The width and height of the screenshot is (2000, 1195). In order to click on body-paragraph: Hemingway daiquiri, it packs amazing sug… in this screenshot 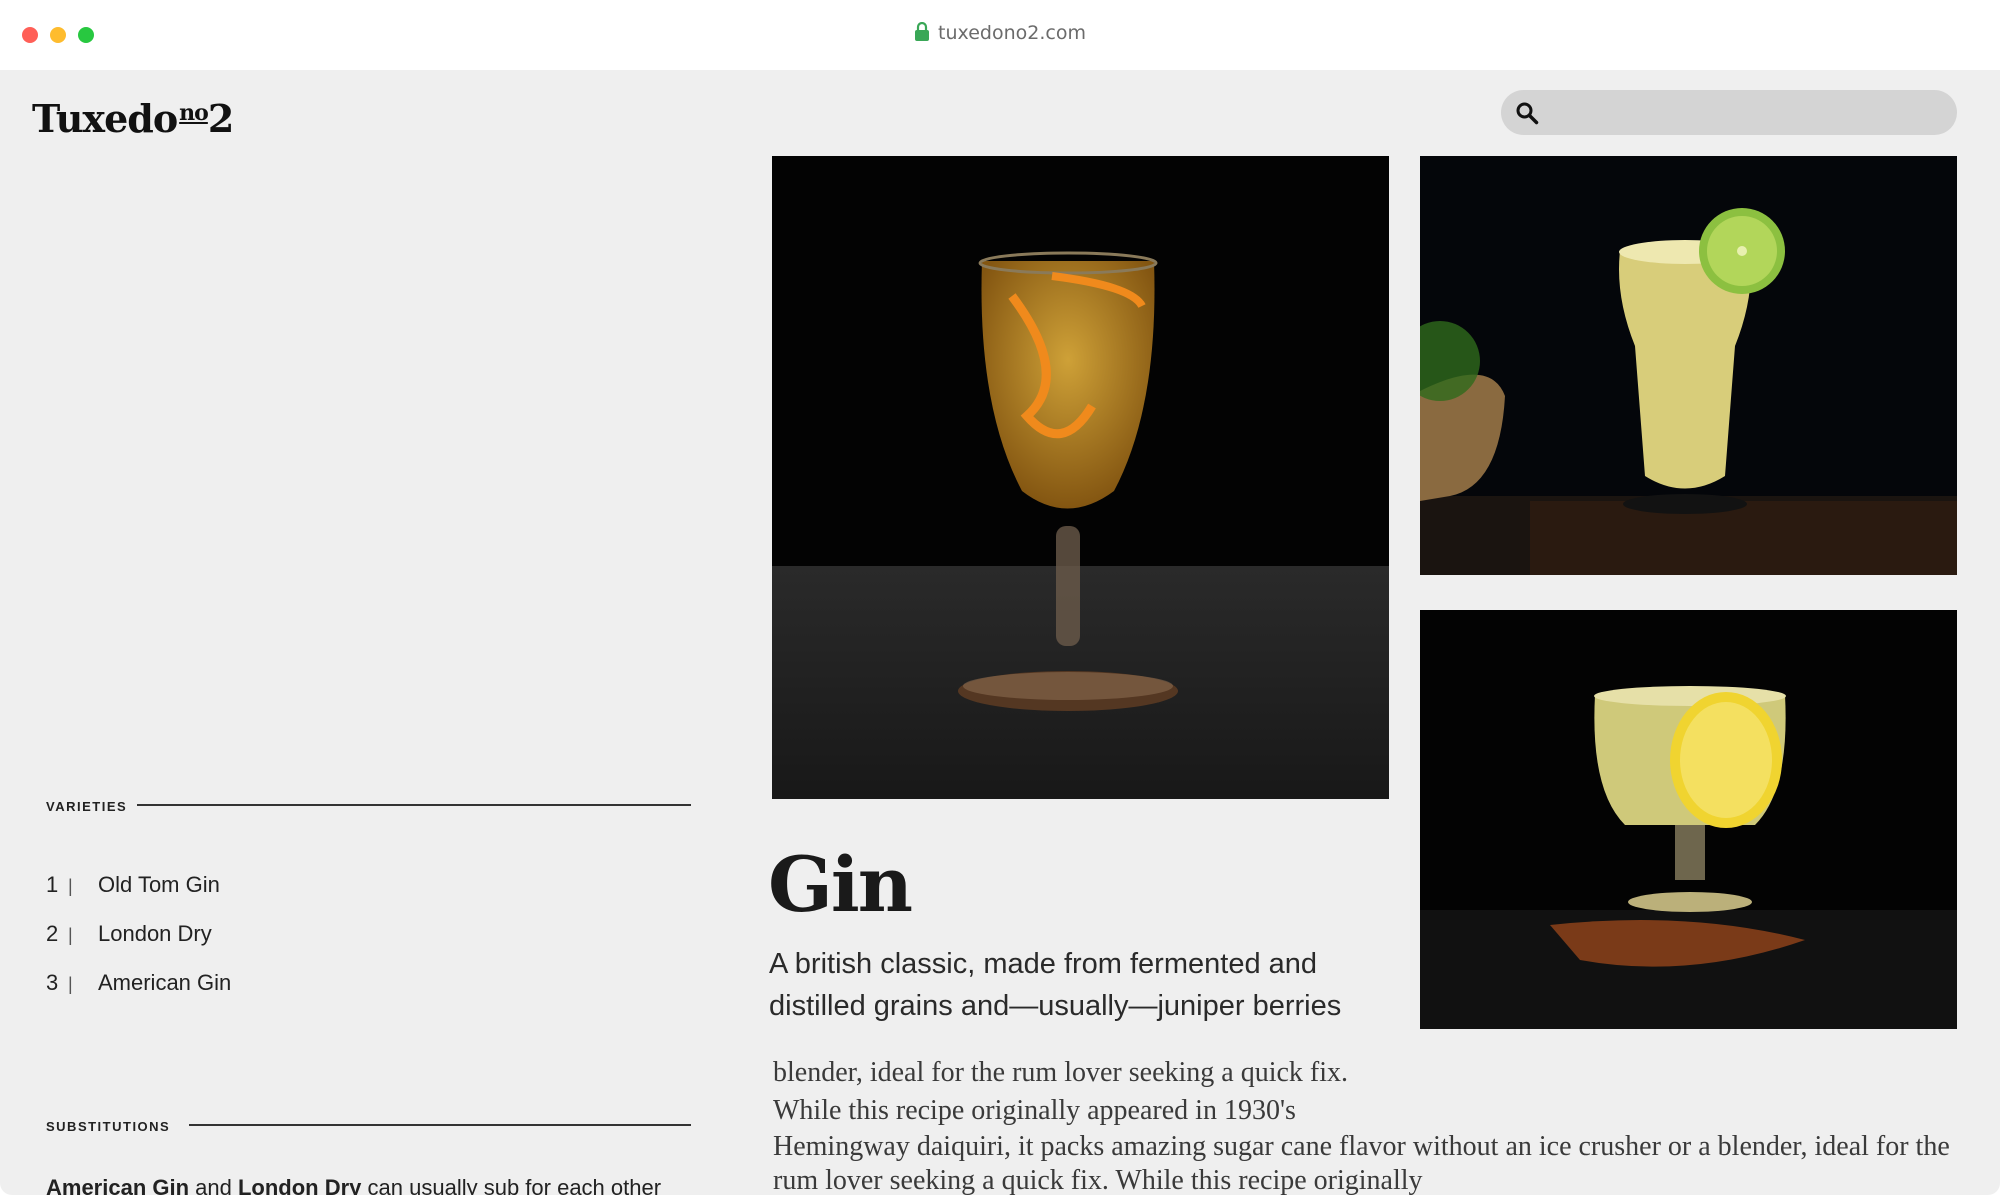, I will do `click(1361, 1163)`.